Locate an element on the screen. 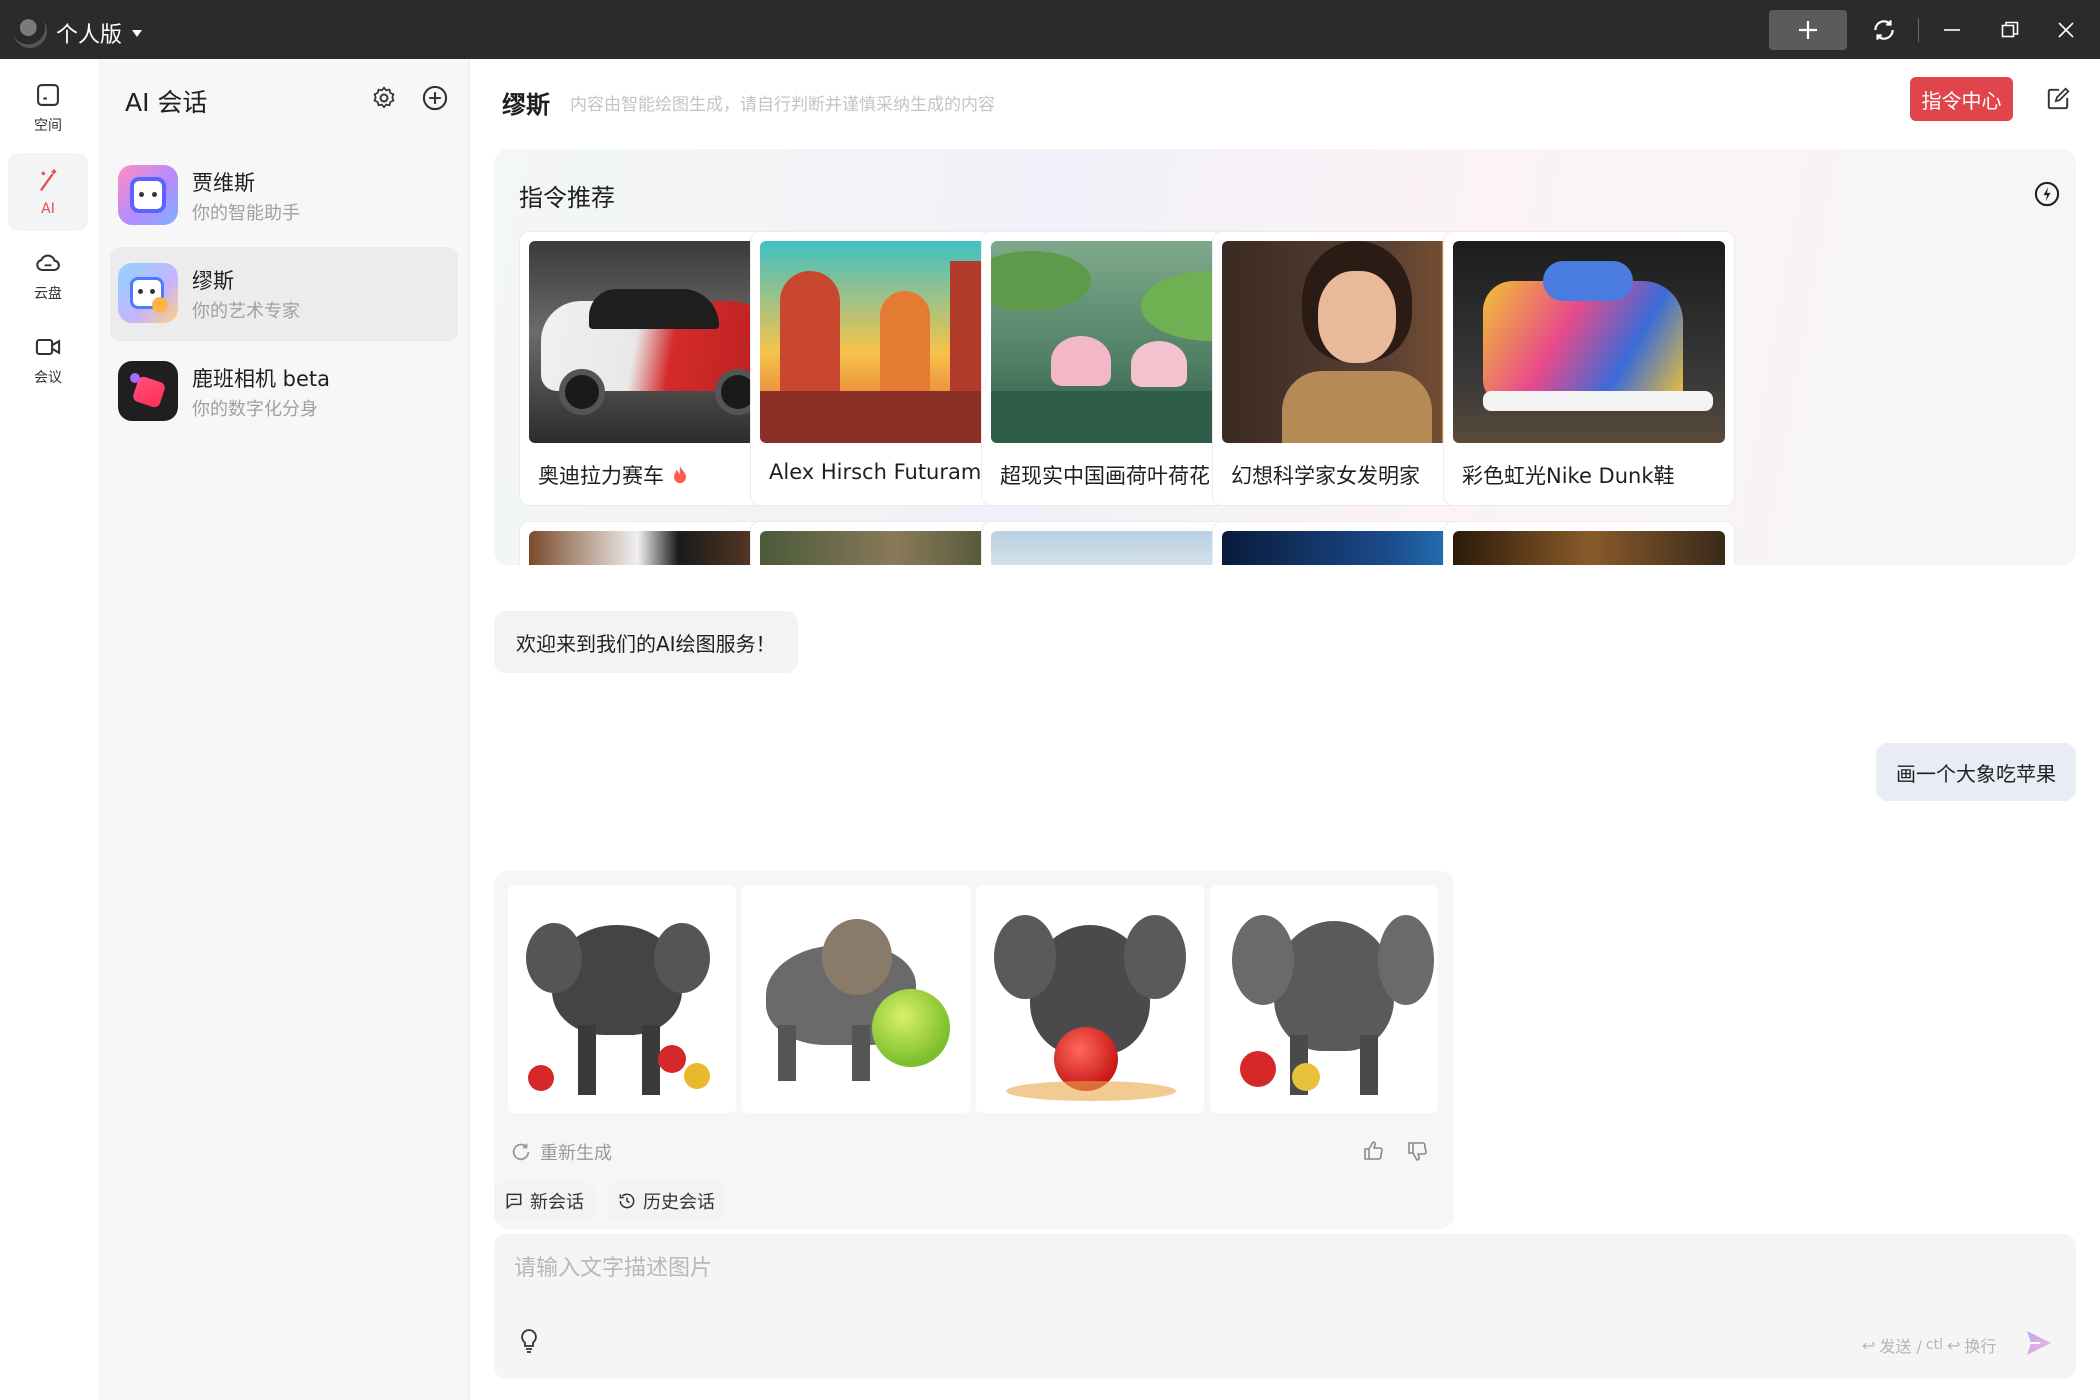  command-center-button: 指令中心 is located at coordinates (1961, 99).